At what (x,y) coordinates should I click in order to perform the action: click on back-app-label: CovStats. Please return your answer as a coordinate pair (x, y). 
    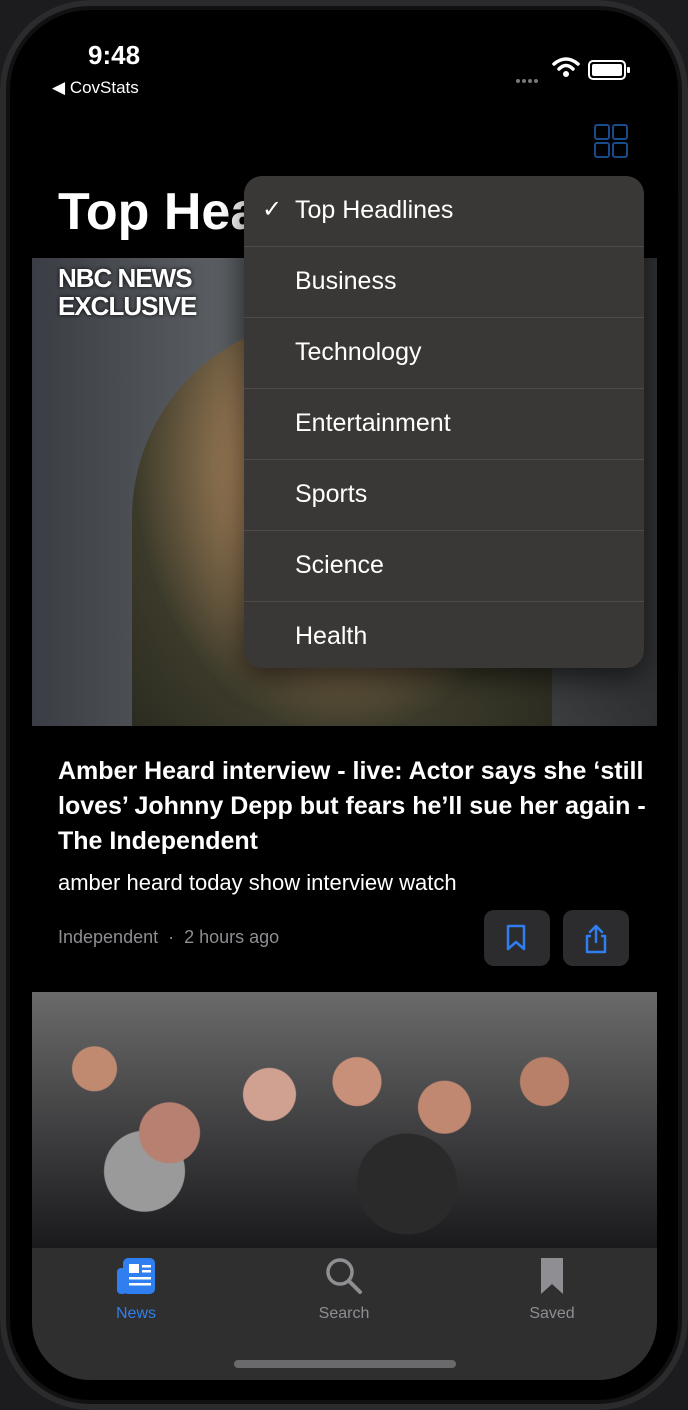
    Looking at the image, I should click on (104, 87).